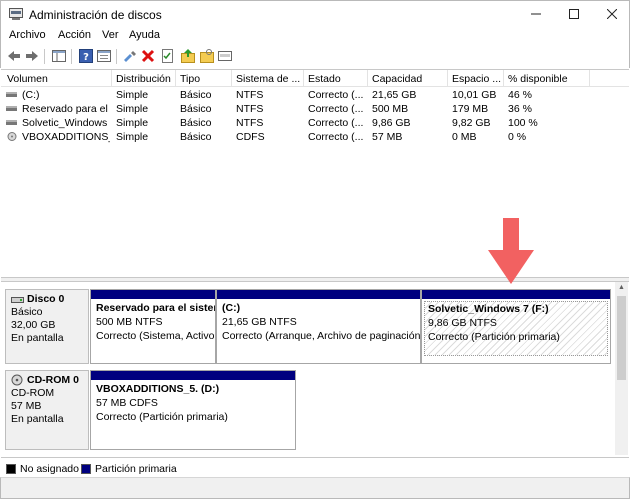  What do you see at coordinates (536, 15) in the screenshot?
I see `minimize-button` at bounding box center [536, 15].